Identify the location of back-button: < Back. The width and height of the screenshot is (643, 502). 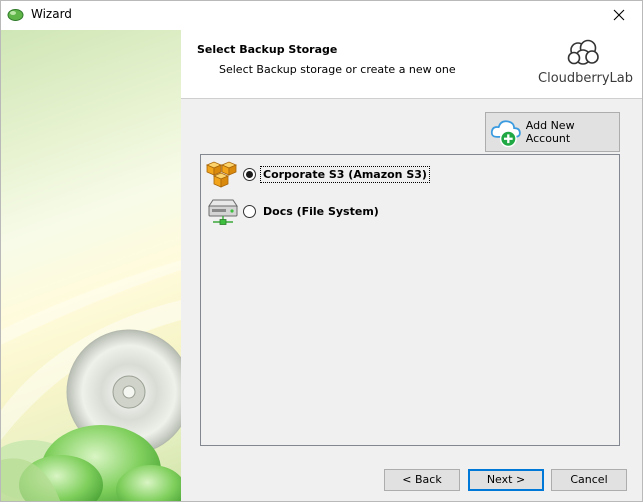
(422, 480).